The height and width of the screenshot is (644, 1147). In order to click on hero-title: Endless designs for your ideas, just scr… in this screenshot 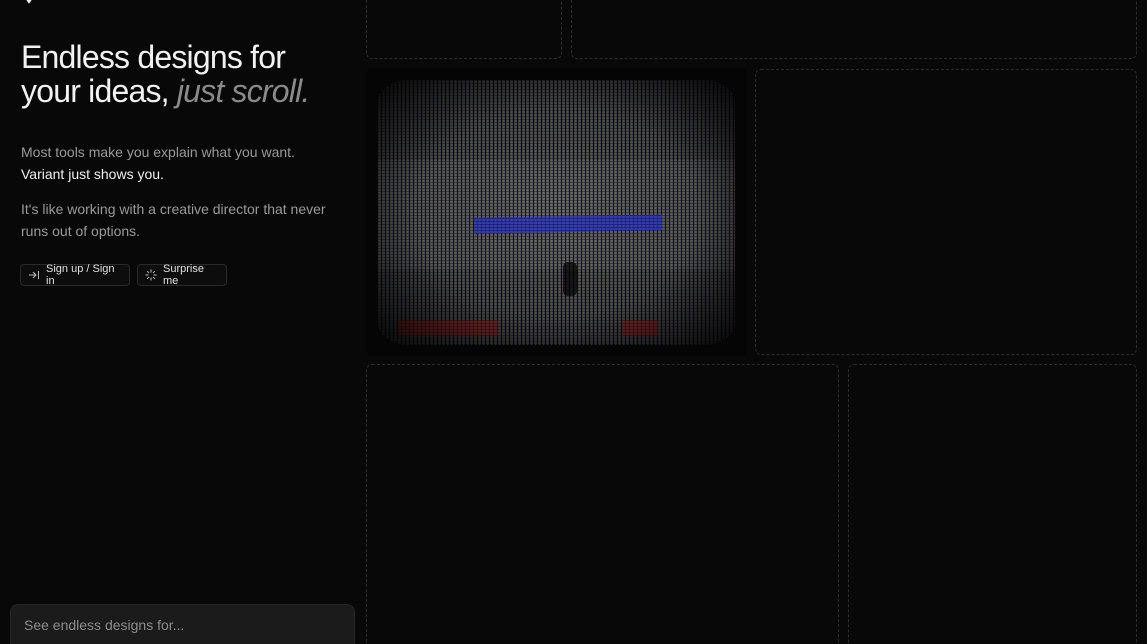, I will do `click(186, 74)`.